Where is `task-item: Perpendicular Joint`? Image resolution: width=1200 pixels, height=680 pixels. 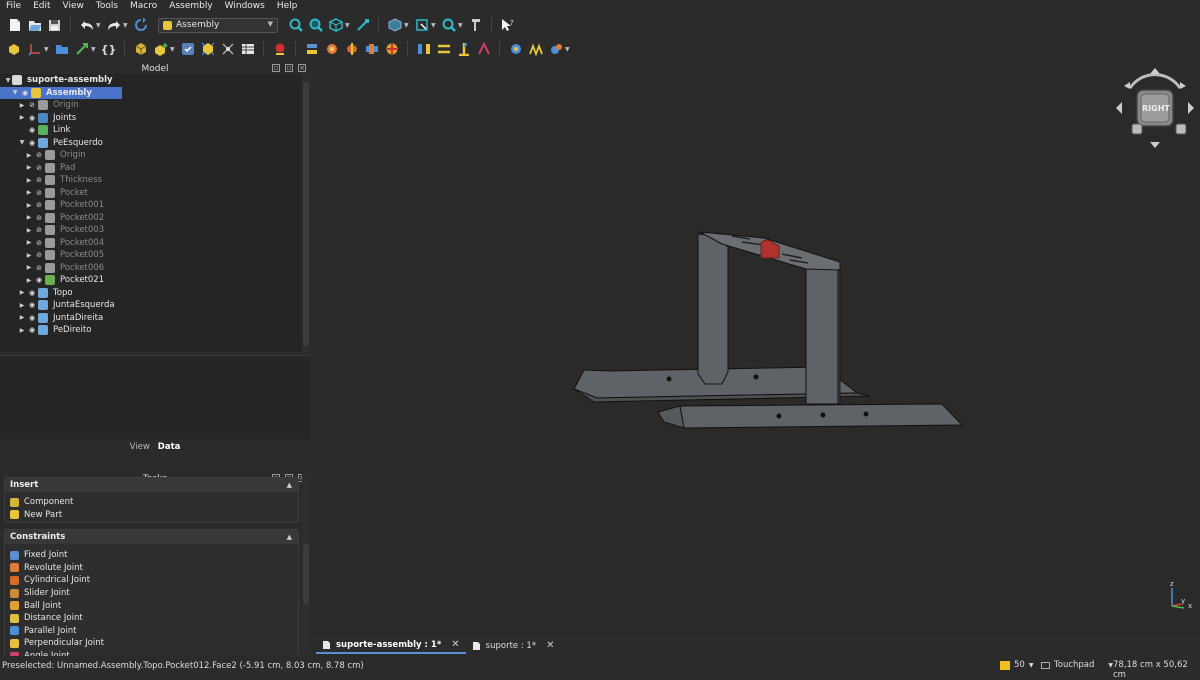 task-item: Perpendicular Joint is located at coordinates (151, 643).